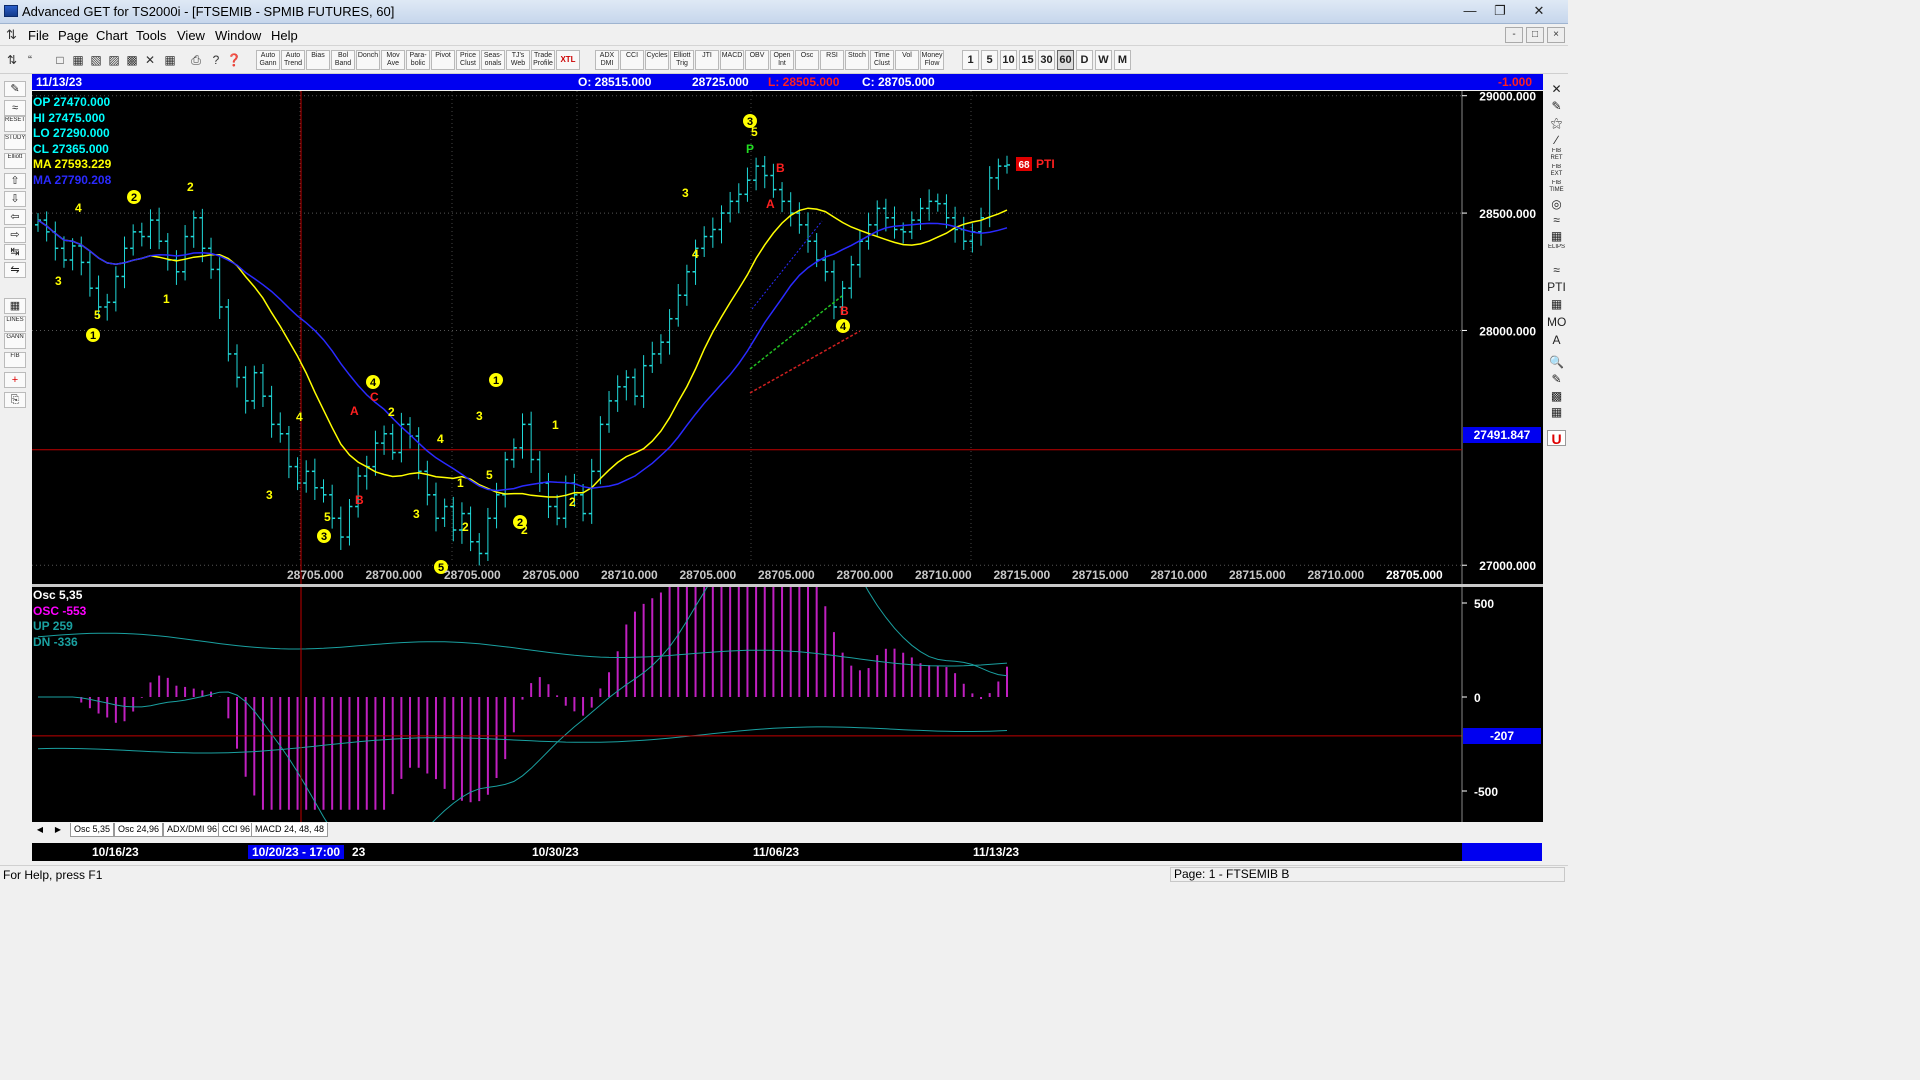  I want to click on toolbar-icon: “, so click(30, 60).